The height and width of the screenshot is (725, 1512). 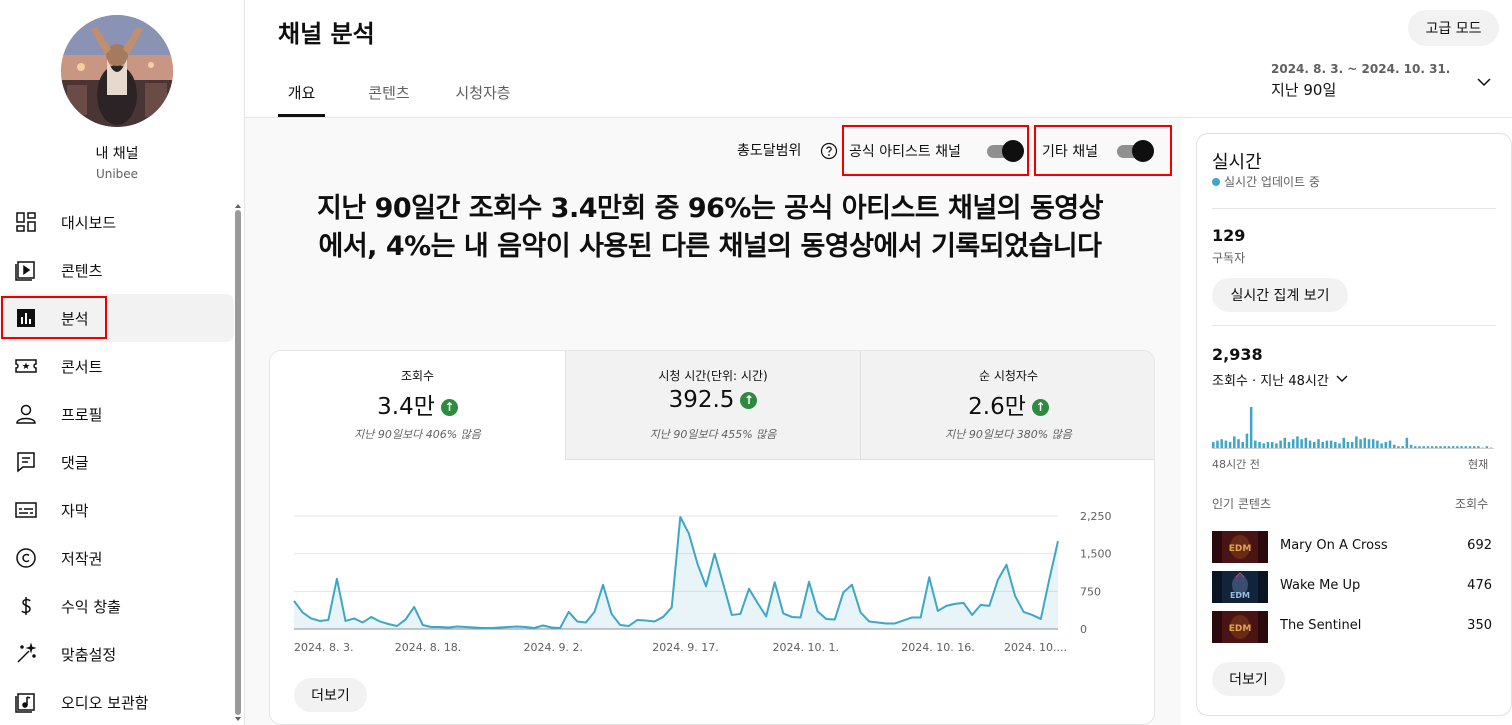 I want to click on top-content-row: EDM Mary On A Cross 692, so click(x=1352, y=547).